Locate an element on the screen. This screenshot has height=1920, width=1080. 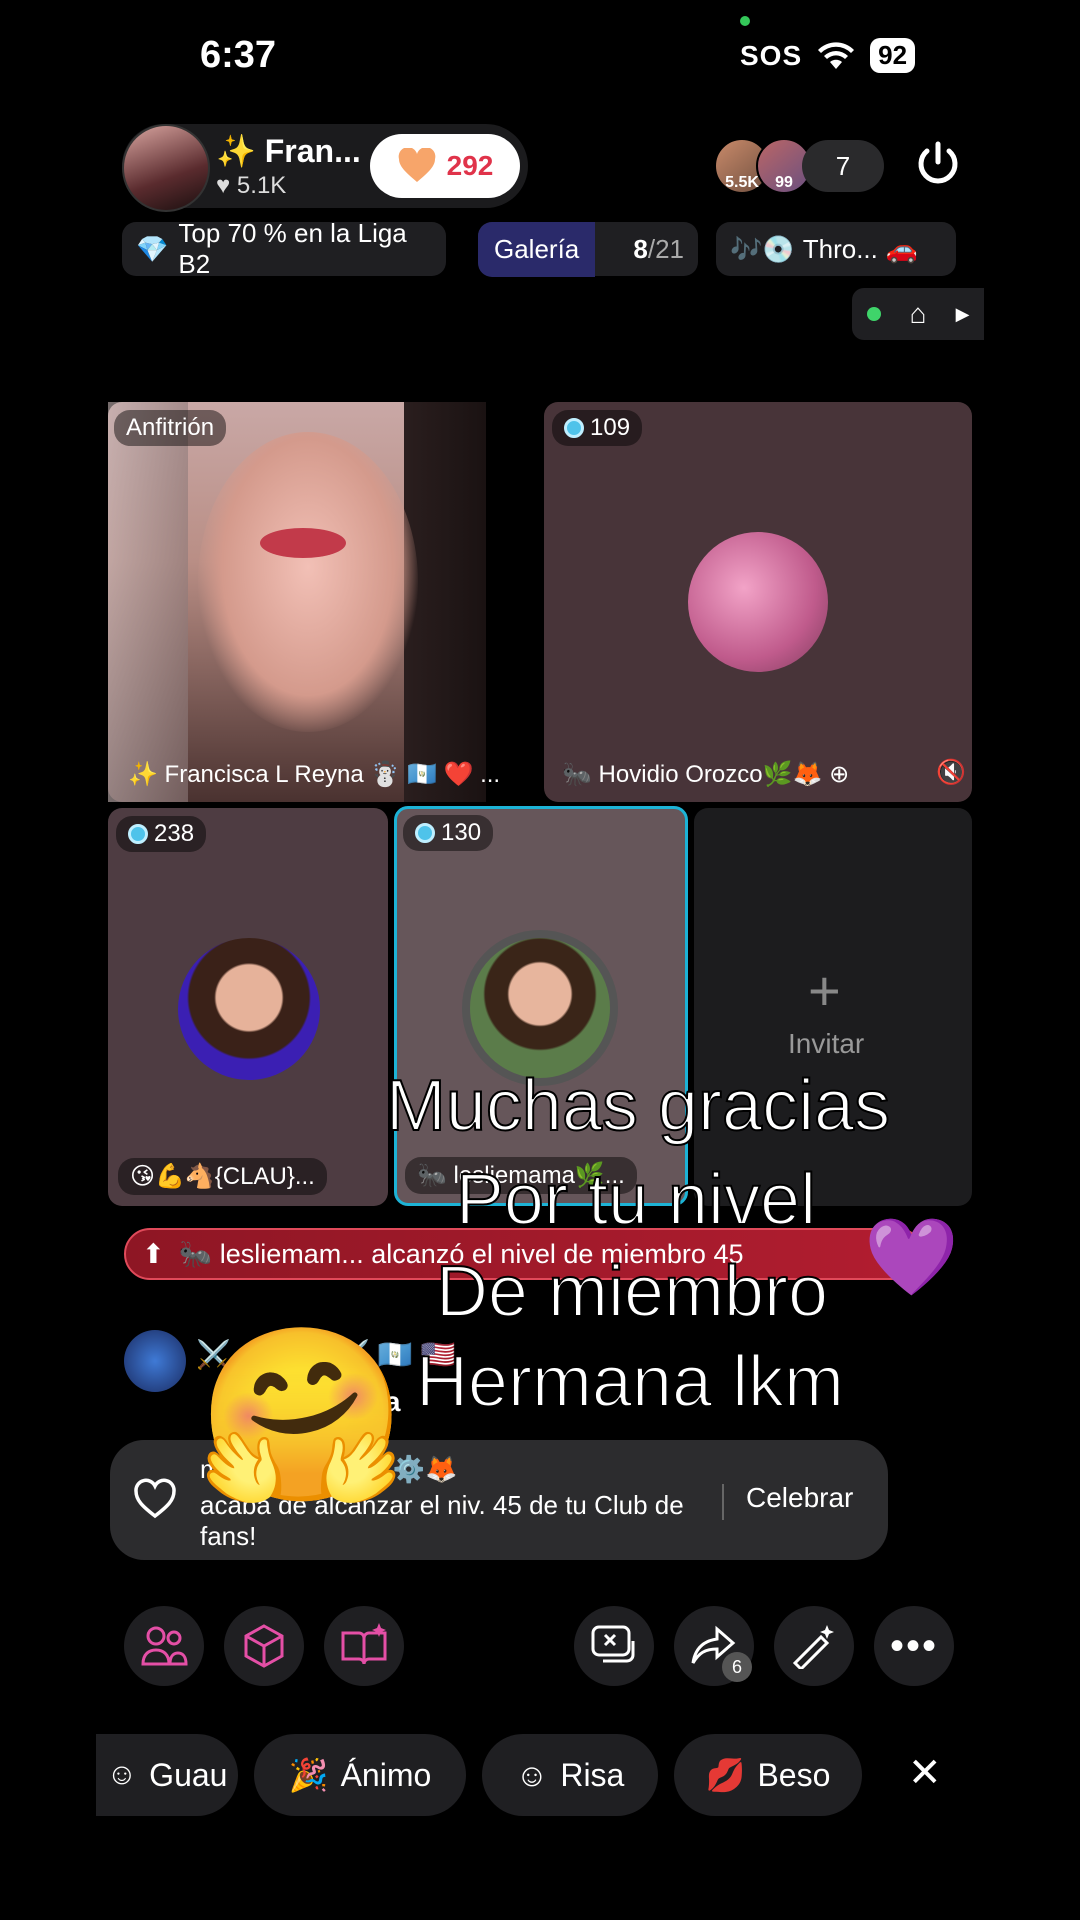
play-icon: ▶ is located at coordinates (963, 314).